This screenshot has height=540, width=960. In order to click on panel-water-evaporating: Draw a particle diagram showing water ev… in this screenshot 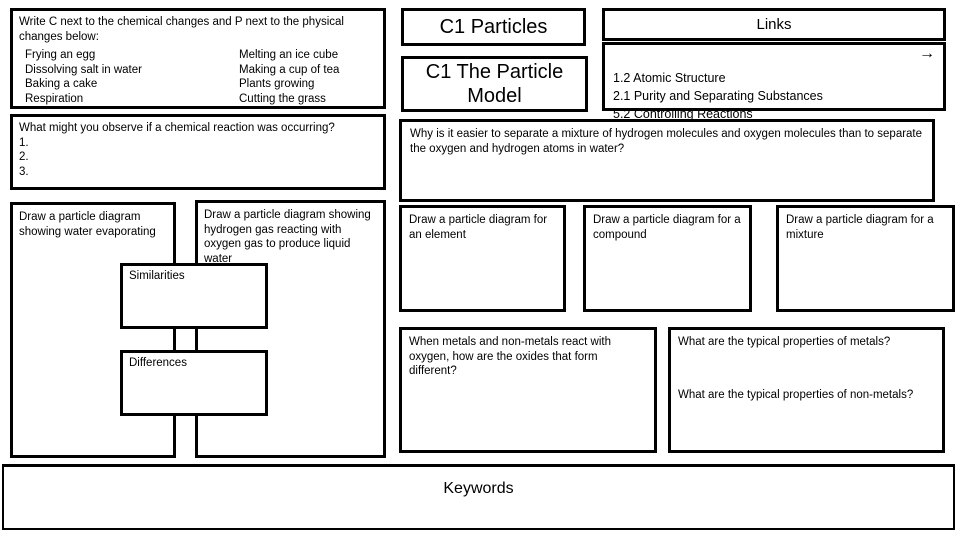, I will do `click(93, 330)`.